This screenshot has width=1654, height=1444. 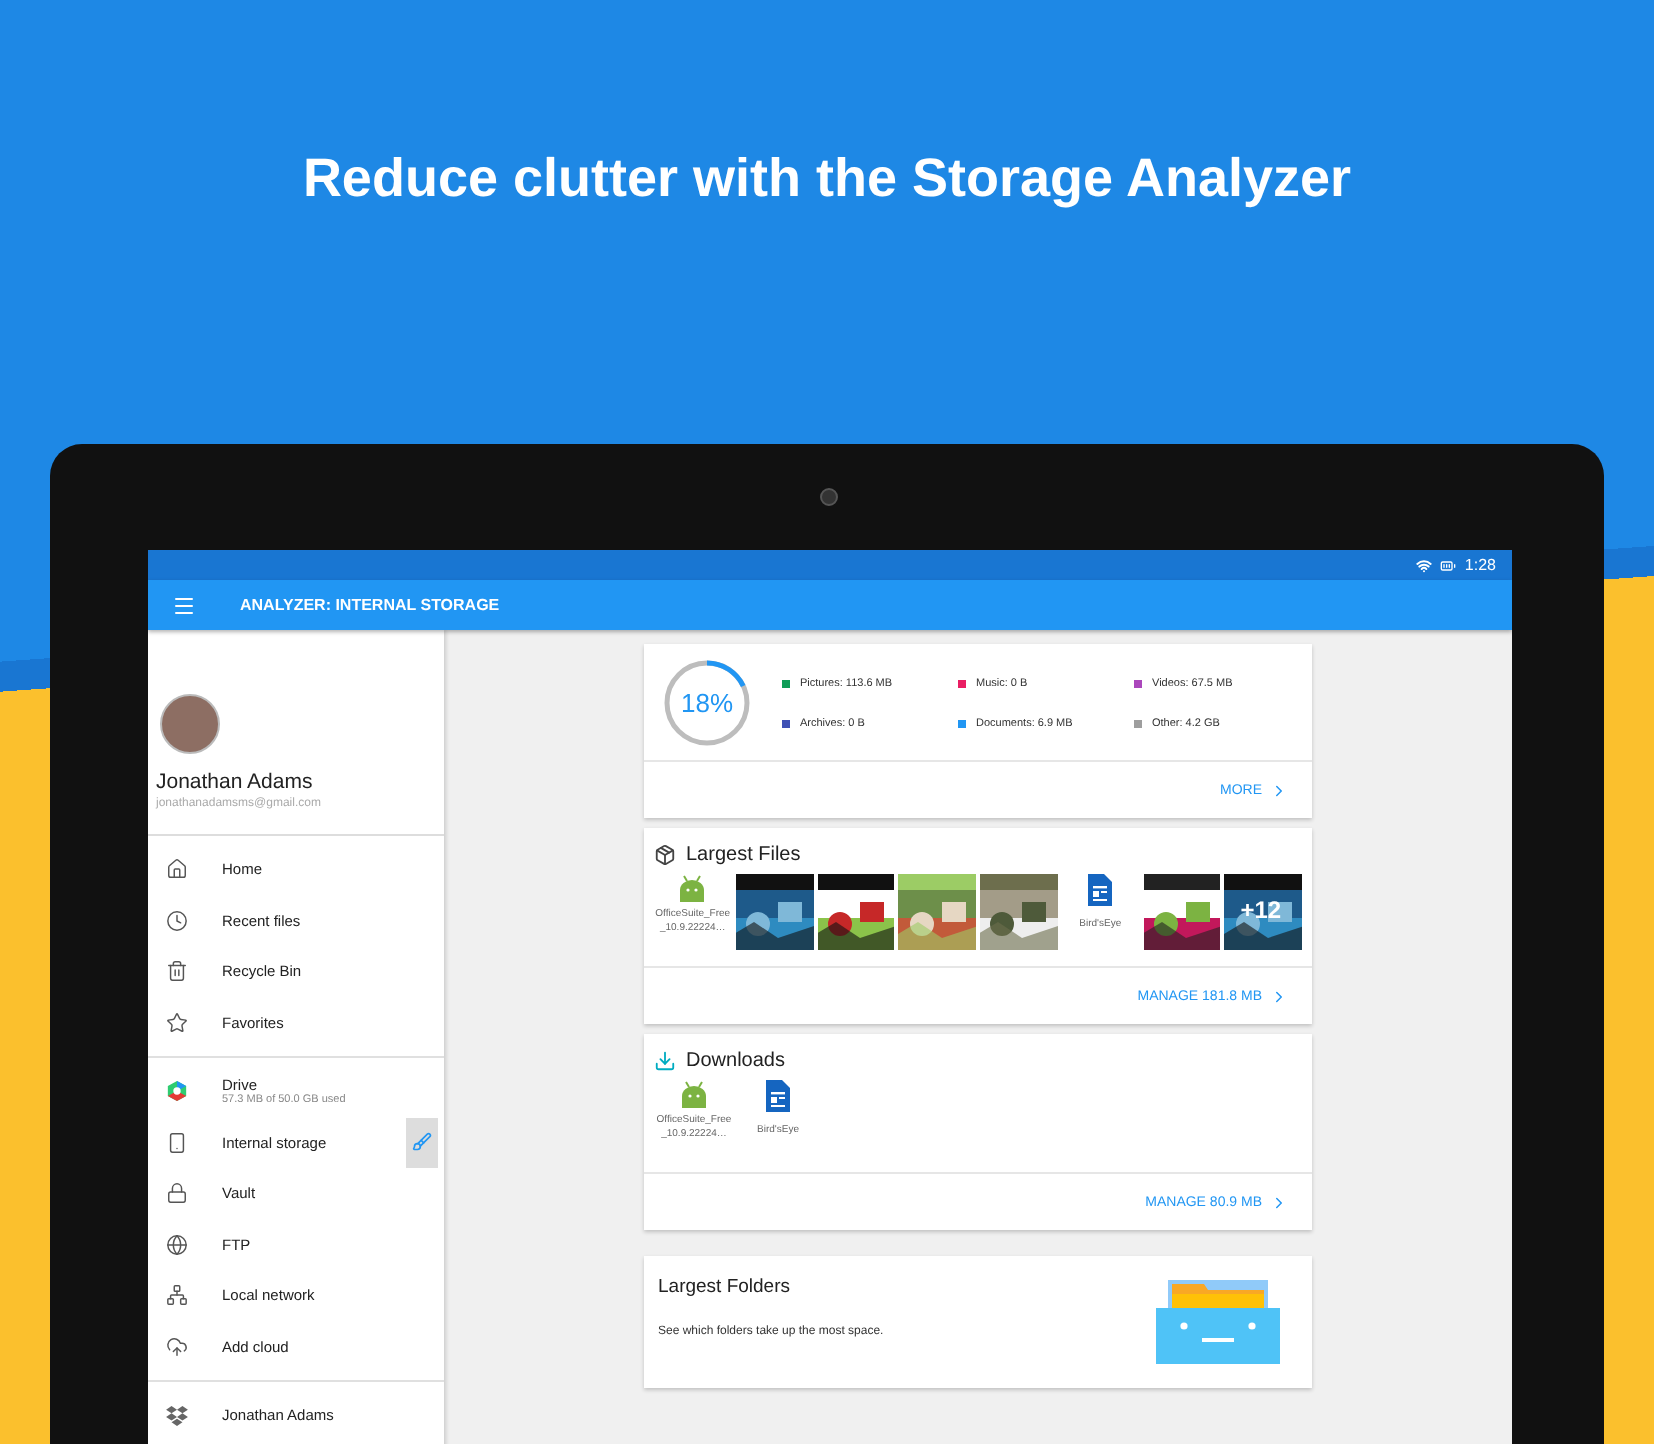 I want to click on headline: Reduce clutter with the Storage Analyzer, so click(x=827, y=178).